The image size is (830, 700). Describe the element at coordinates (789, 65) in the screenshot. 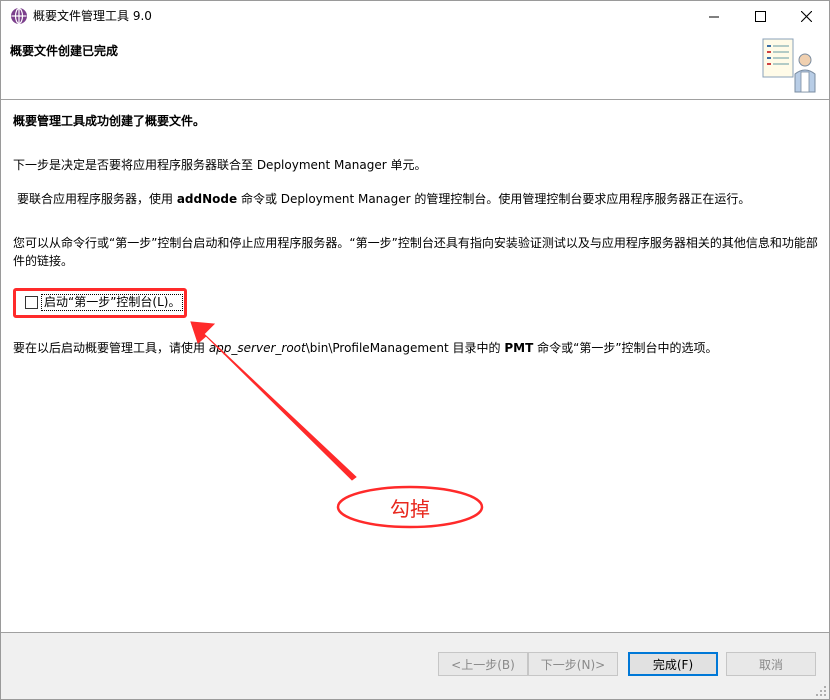

I see `wizard-checklist-person-icon` at that location.